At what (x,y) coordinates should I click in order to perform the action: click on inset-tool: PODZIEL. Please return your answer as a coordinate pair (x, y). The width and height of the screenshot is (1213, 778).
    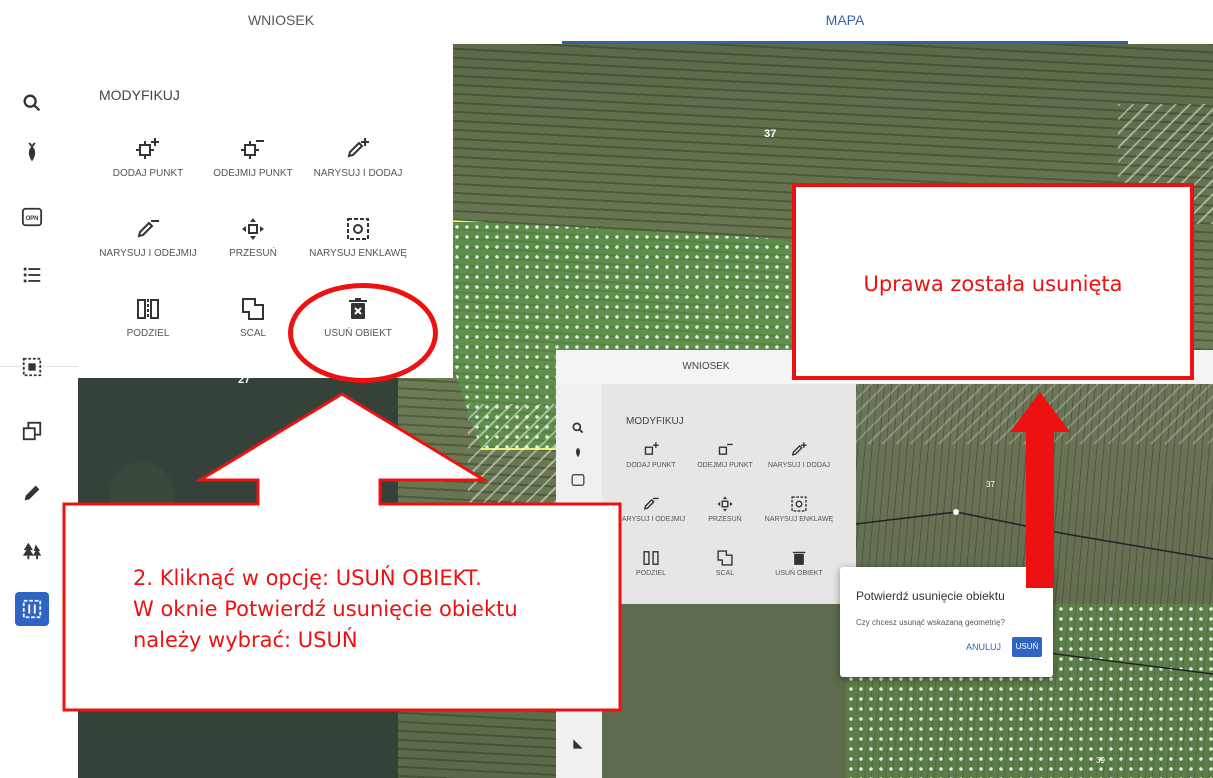
    Looking at the image, I should click on (651, 563).